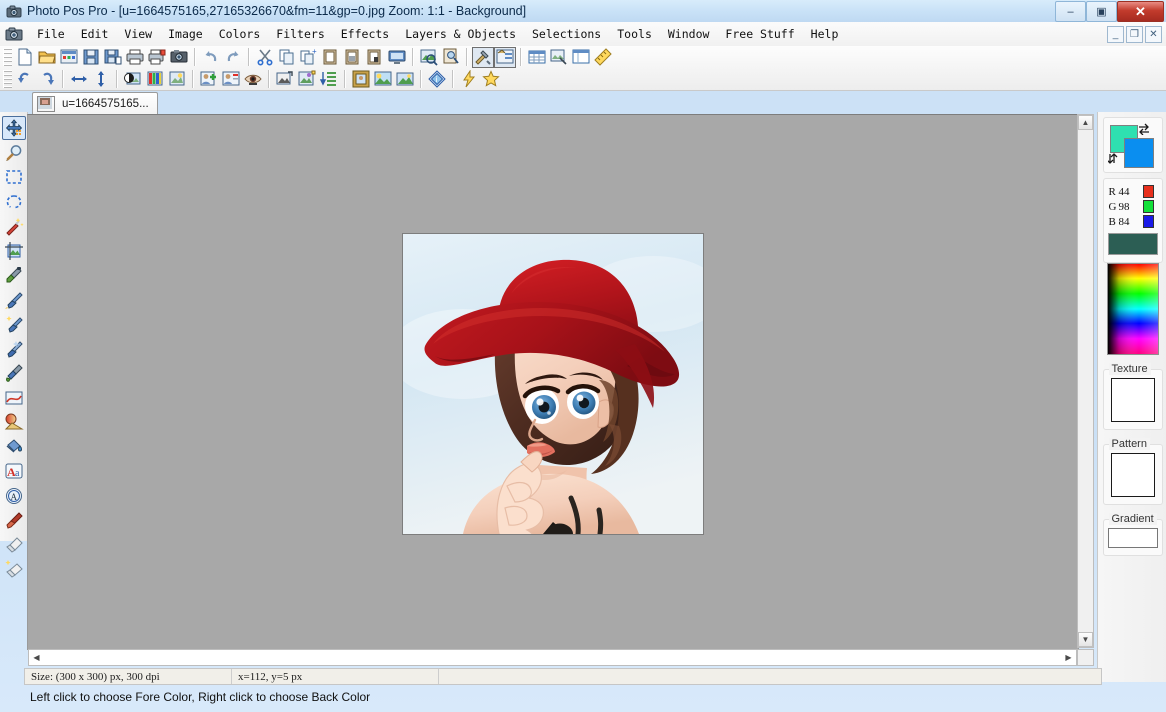  What do you see at coordinates (1085, 381) in the screenshot?
I see `vertical-scrollbar: ▲ ▼` at bounding box center [1085, 381].